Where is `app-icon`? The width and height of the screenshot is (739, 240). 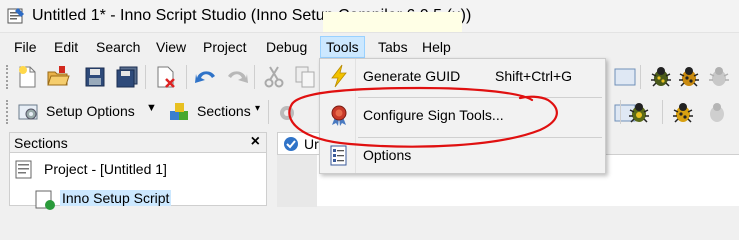
app-icon is located at coordinates (15, 16).